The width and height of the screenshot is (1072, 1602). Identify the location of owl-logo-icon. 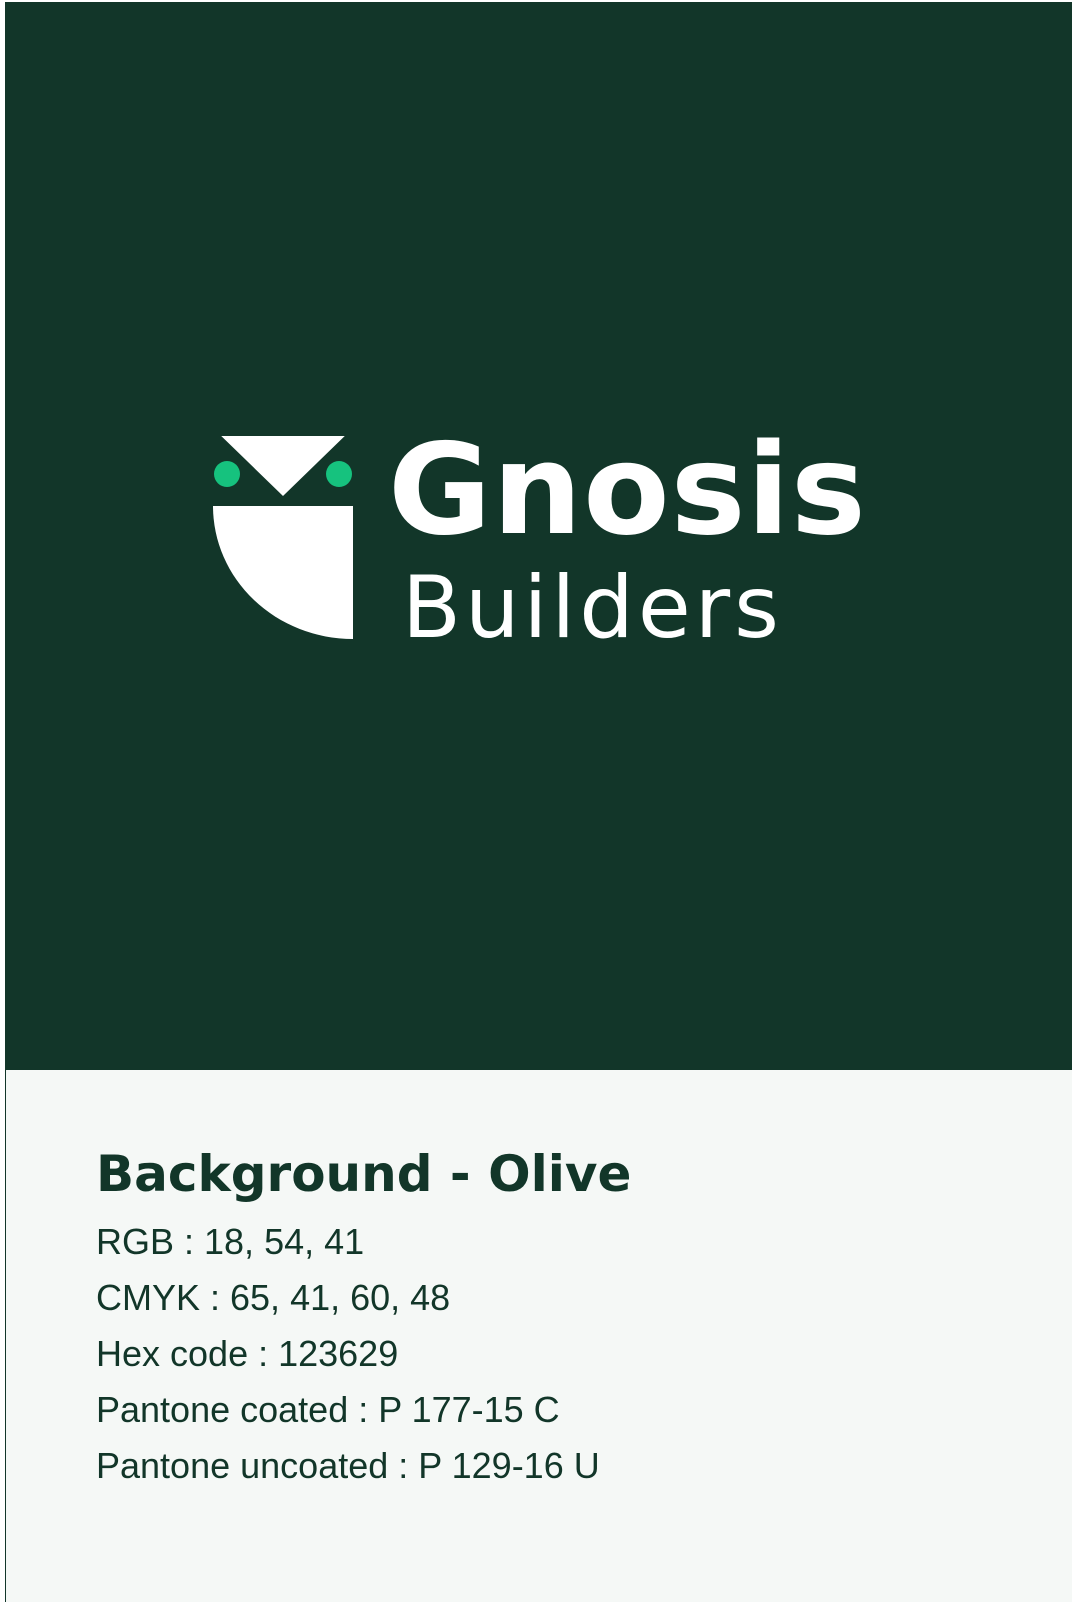
(283, 537).